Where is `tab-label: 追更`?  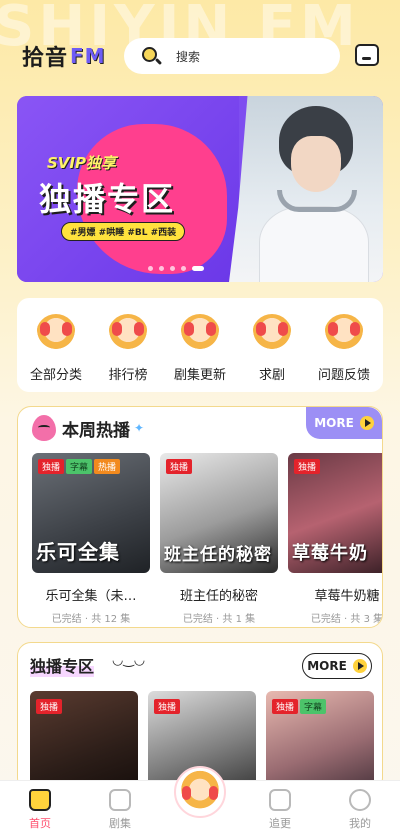
tab-label: 追更 is located at coordinates (280, 823).